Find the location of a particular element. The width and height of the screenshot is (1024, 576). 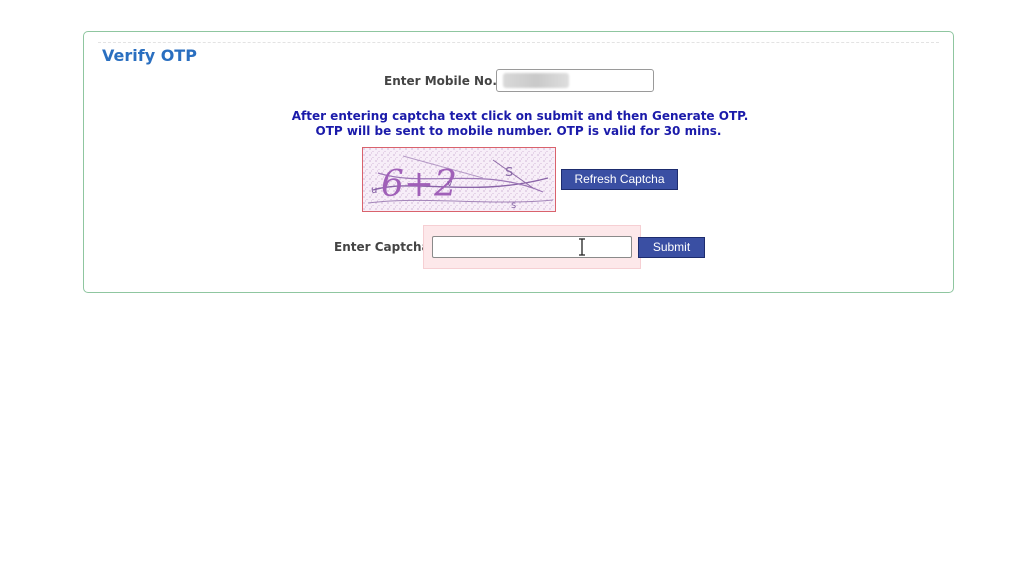

submit-button: Submit is located at coordinates (671, 247).